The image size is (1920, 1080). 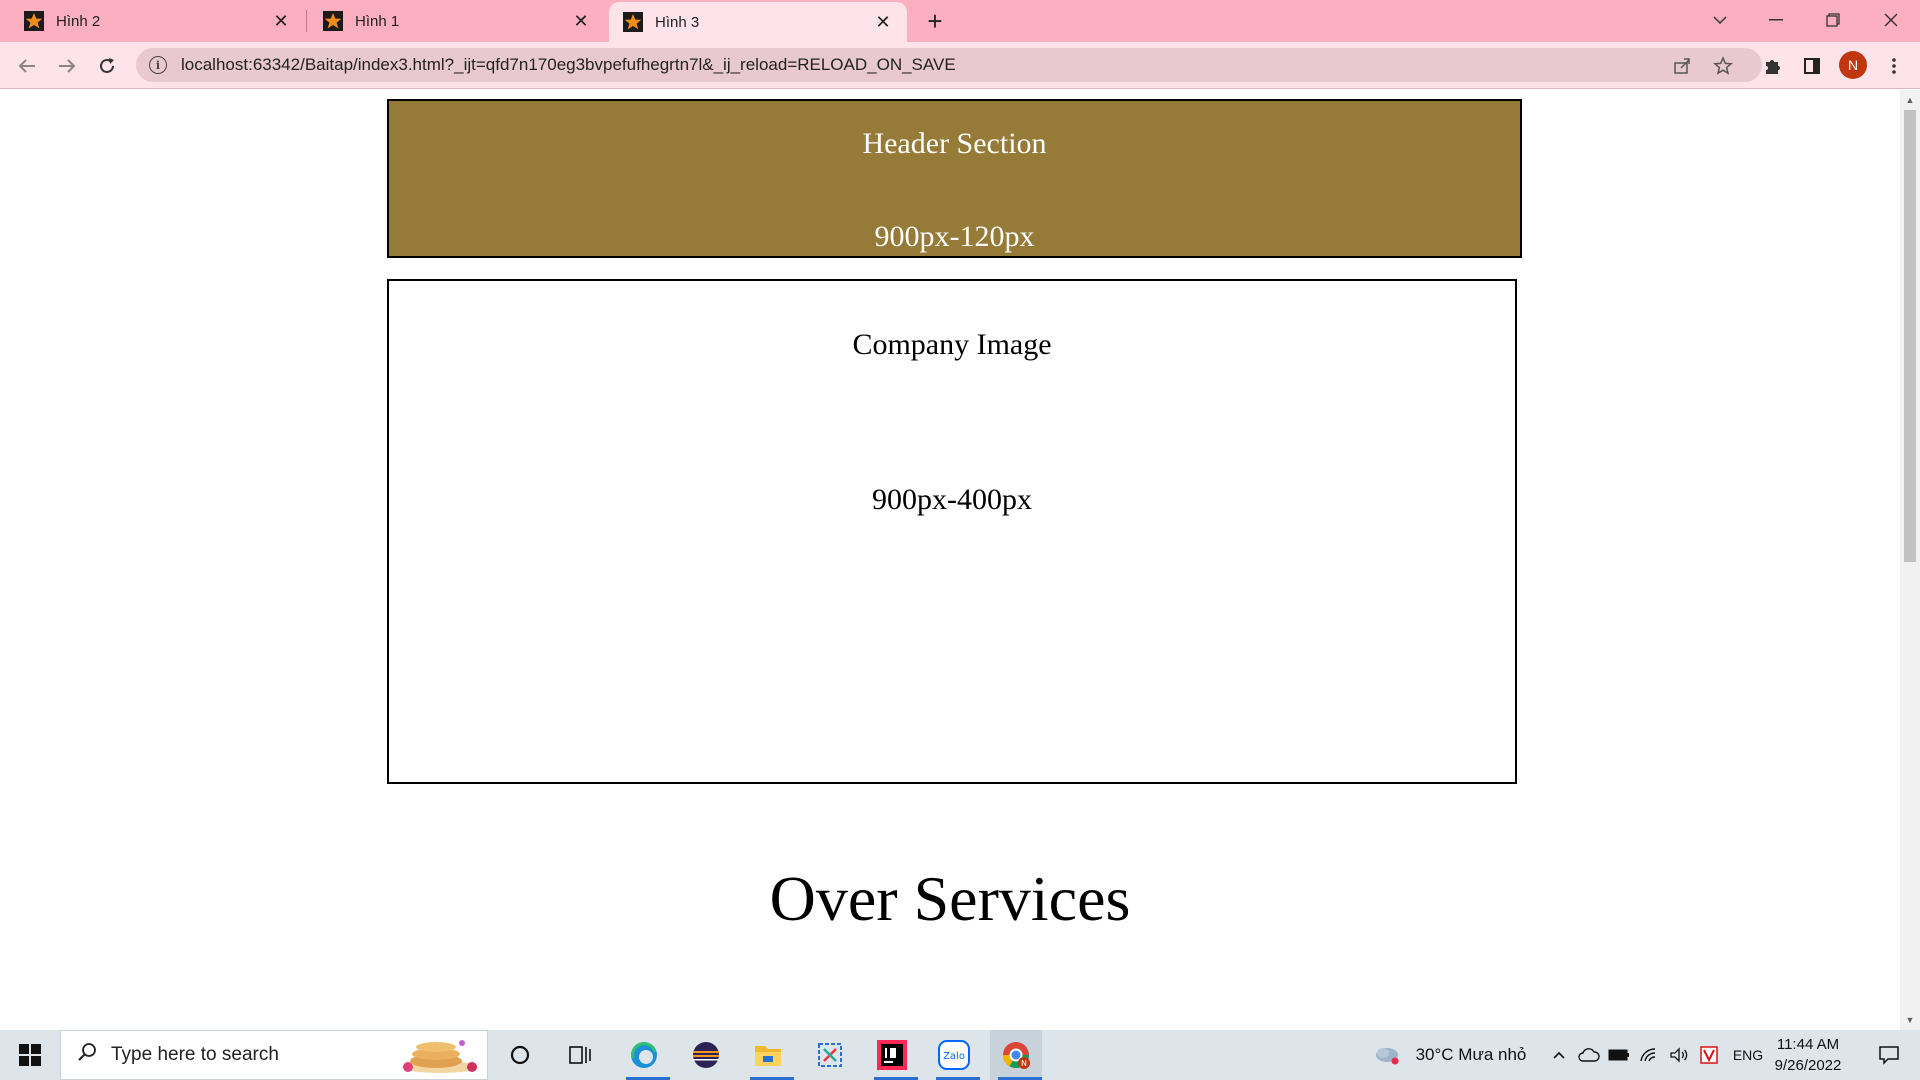 I want to click on tab-title: Hình 2, so click(x=78, y=21).